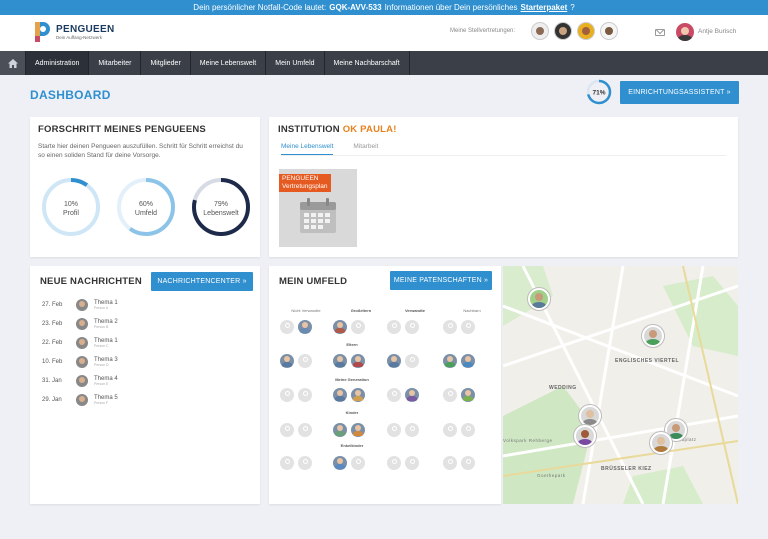  Describe the element at coordinates (318, 215) in the screenshot. I see `calendar-icon` at that location.